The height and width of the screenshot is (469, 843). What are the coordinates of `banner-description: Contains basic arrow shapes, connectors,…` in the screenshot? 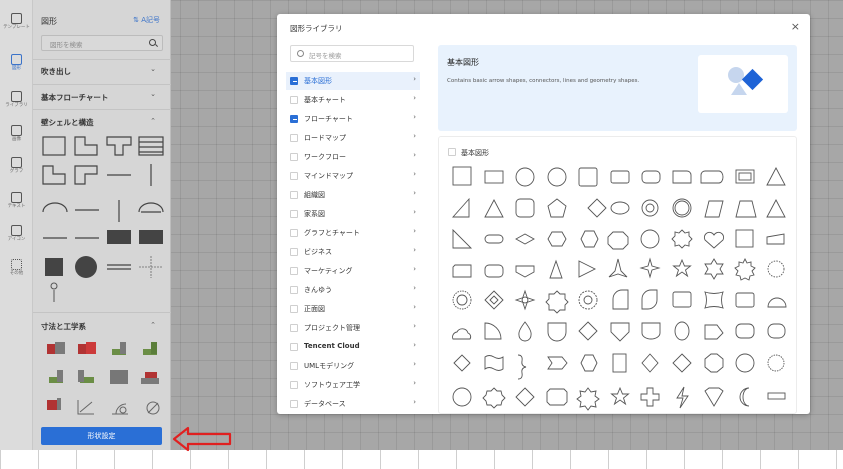 It's located at (543, 81).